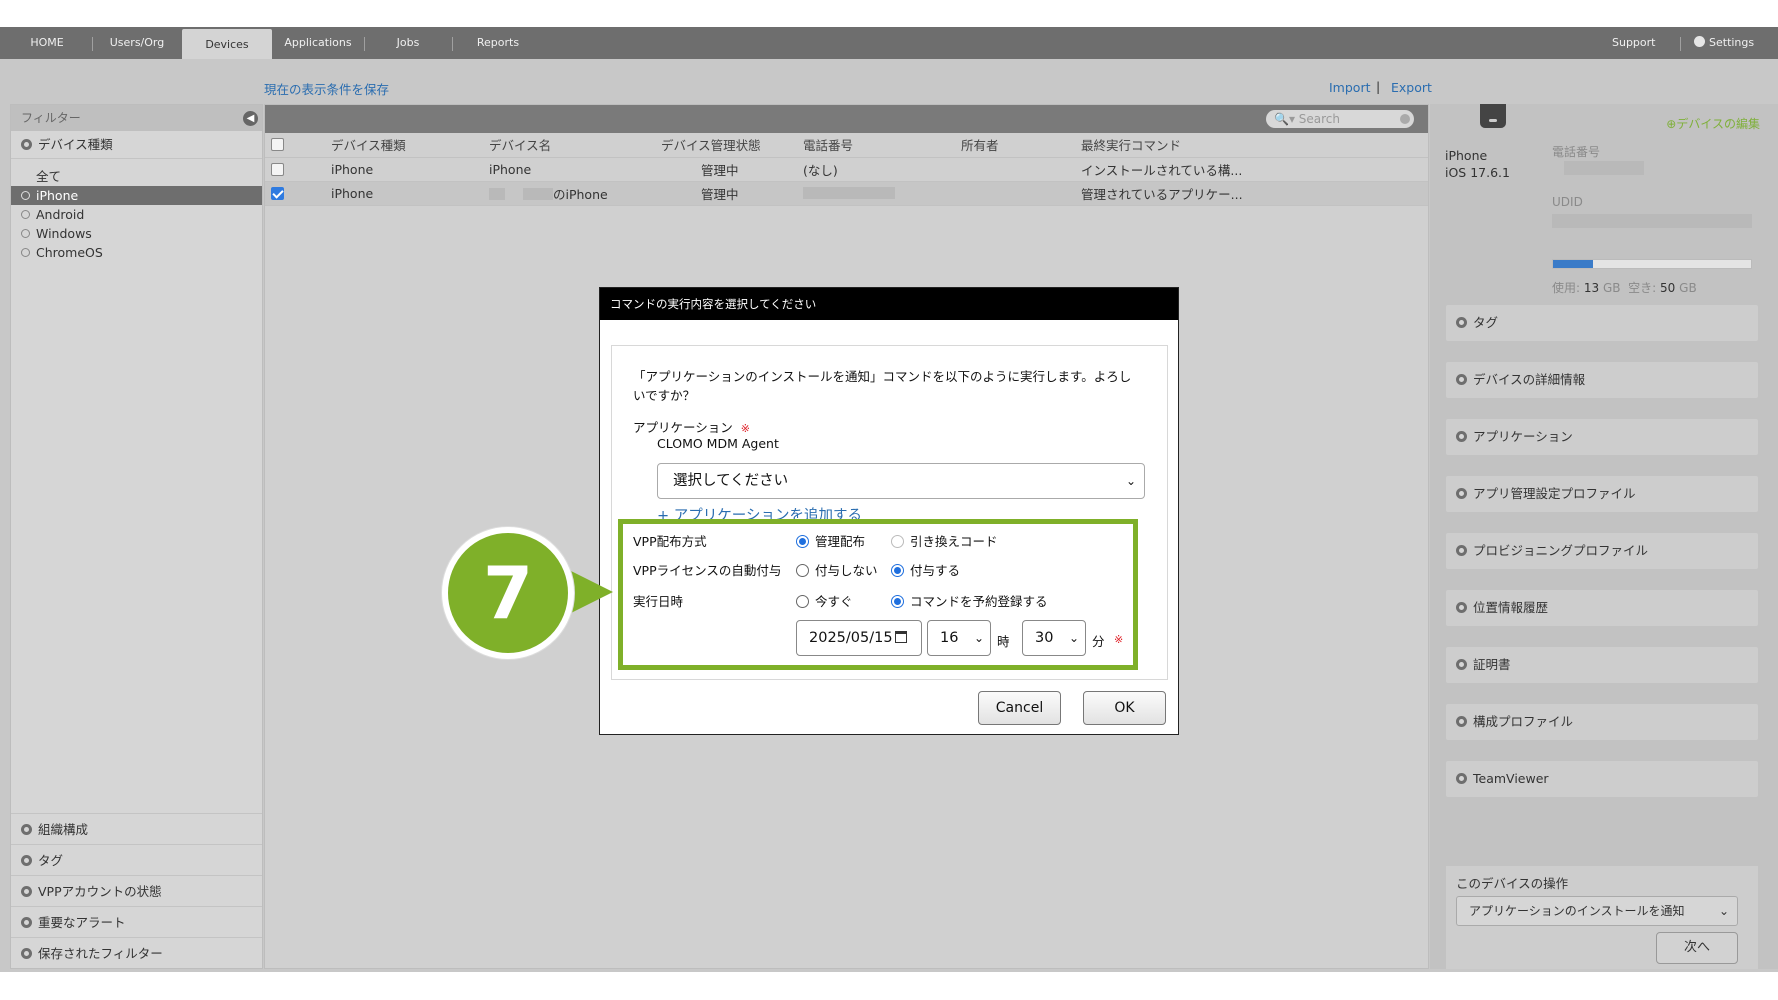 The width and height of the screenshot is (1778, 1000). I want to click on filter-title: フィルター, so click(51, 118).